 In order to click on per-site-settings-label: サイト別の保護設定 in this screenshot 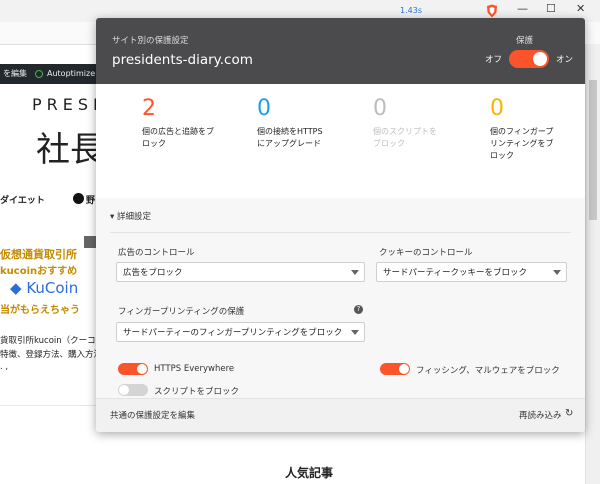, I will do `click(150, 41)`.